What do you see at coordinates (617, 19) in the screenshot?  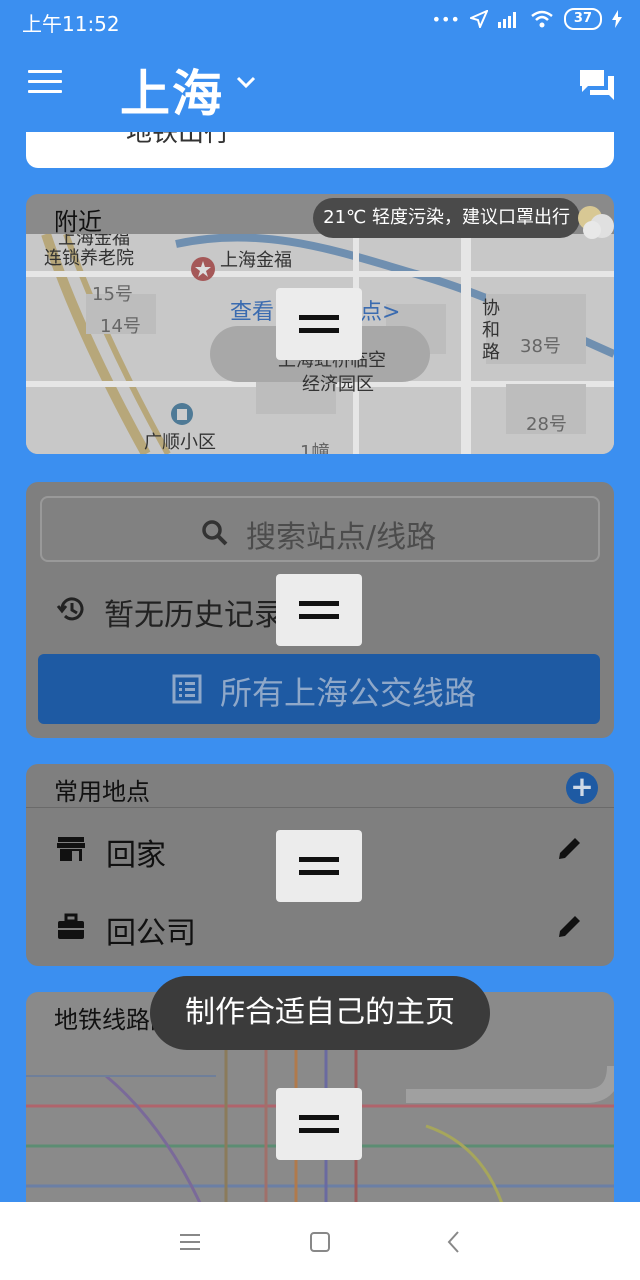 I see `charging-icon` at bounding box center [617, 19].